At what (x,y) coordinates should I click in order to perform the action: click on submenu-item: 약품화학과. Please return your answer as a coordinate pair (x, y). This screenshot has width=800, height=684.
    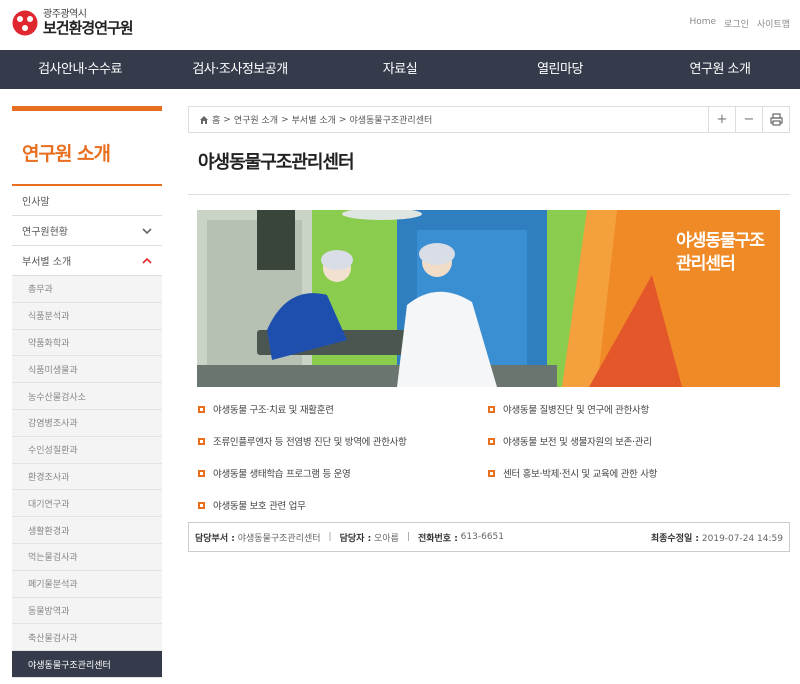
    Looking at the image, I should click on (87, 343).